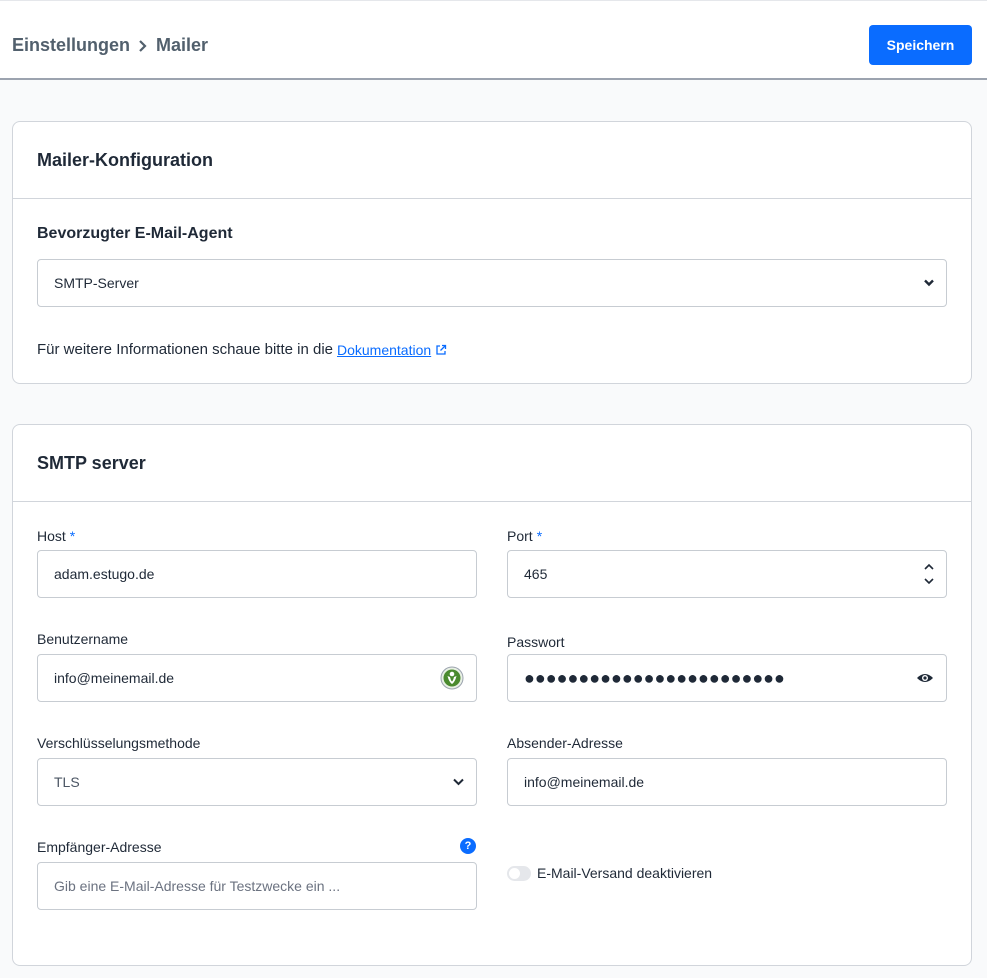 This screenshot has width=987, height=978. What do you see at coordinates (727, 782) in the screenshot?
I see `sender-address-input: info@meinemail.de` at bounding box center [727, 782].